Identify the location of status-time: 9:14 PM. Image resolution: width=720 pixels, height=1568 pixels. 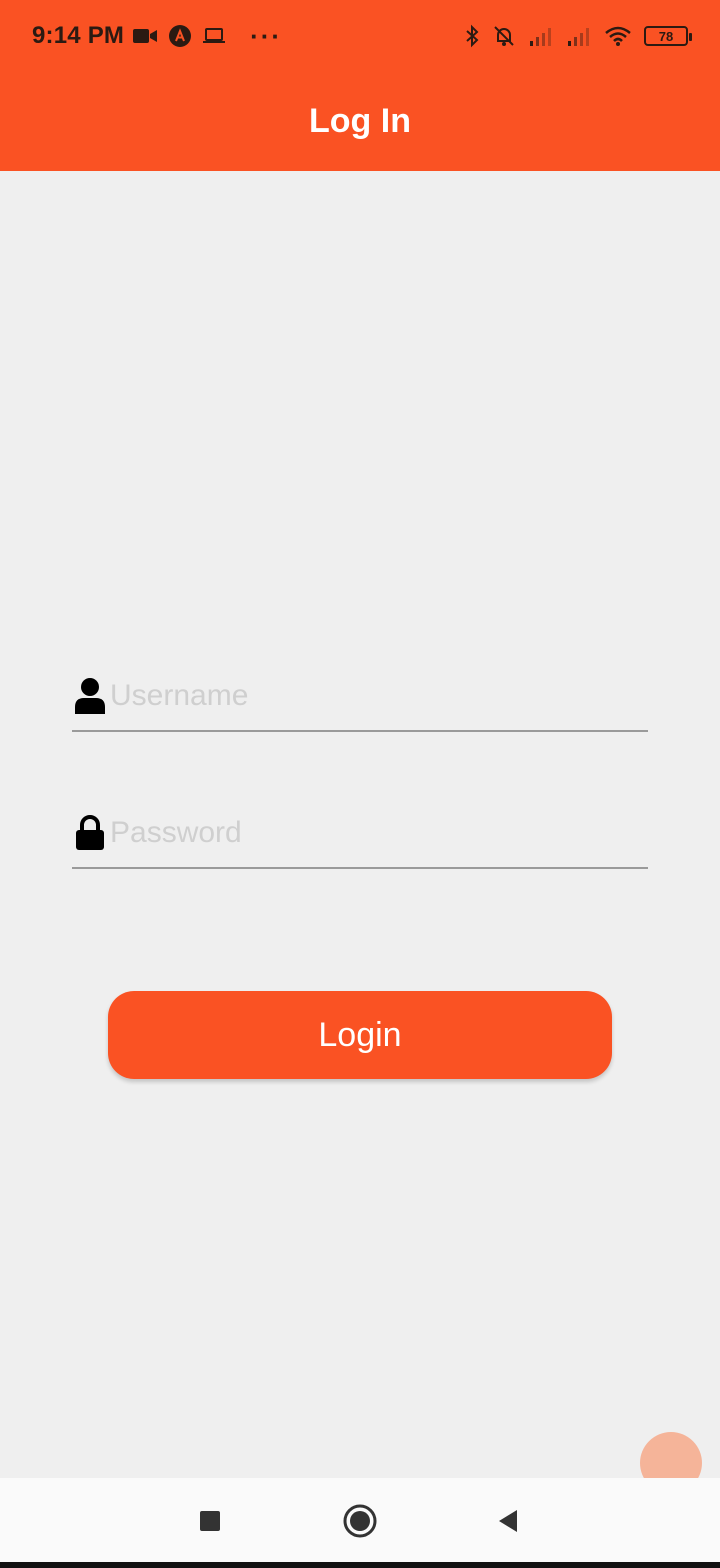
(78, 35).